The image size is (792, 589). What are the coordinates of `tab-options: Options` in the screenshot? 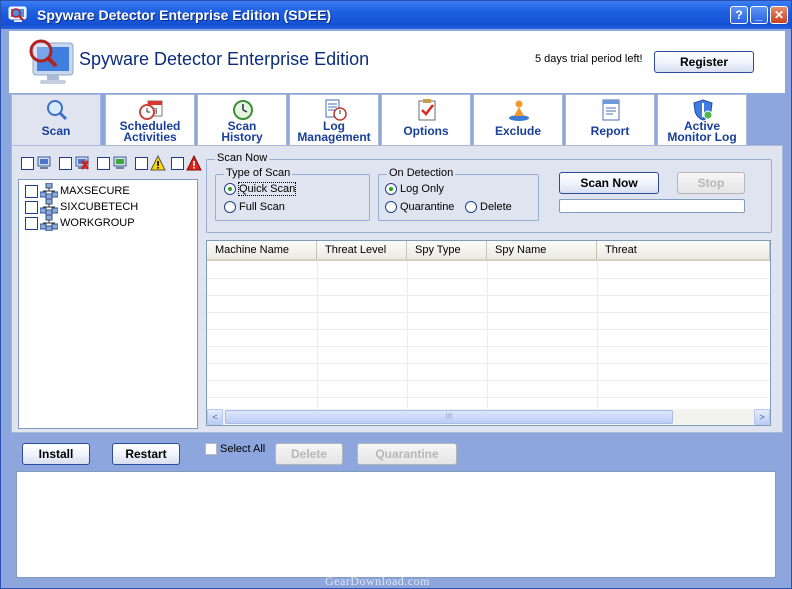 It's located at (426, 120).